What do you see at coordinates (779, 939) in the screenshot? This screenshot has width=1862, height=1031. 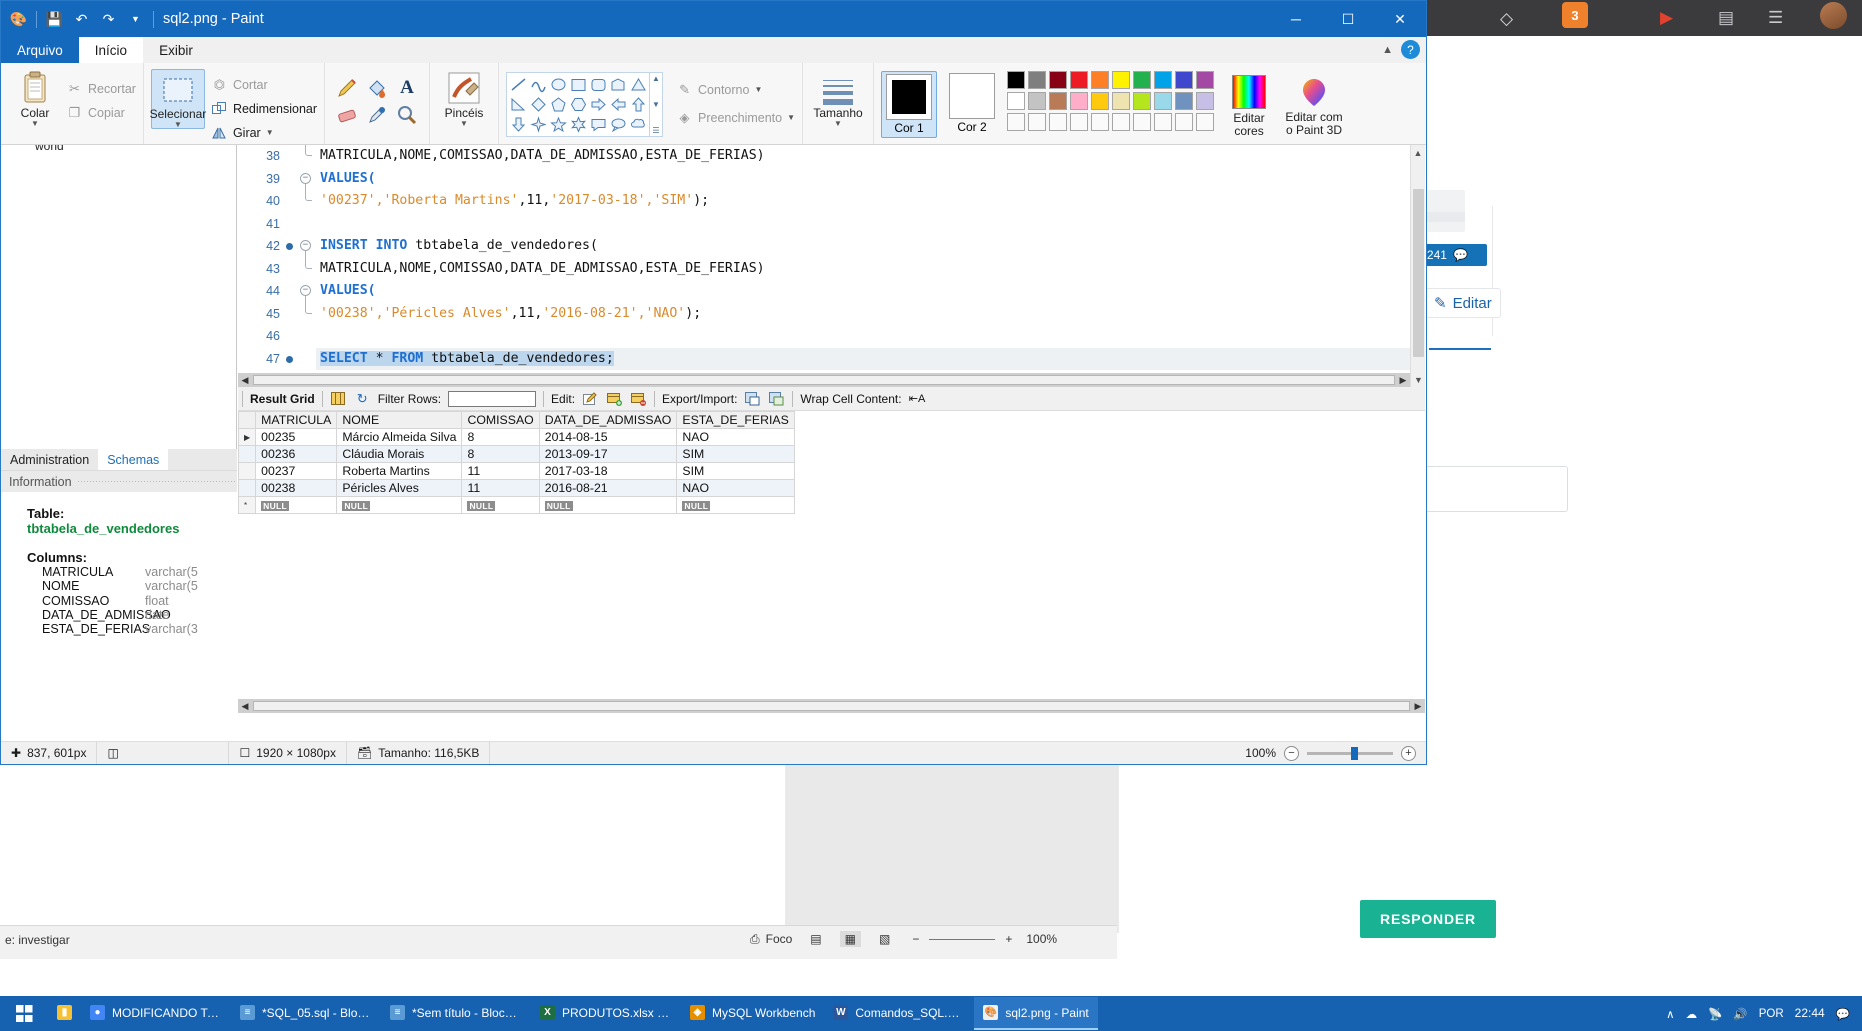 I see `focus-label: Foco` at bounding box center [779, 939].